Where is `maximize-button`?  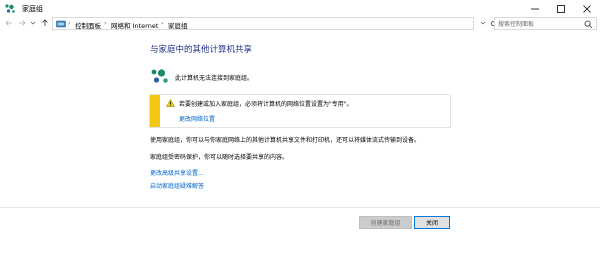 maximize-button is located at coordinates (561, 8).